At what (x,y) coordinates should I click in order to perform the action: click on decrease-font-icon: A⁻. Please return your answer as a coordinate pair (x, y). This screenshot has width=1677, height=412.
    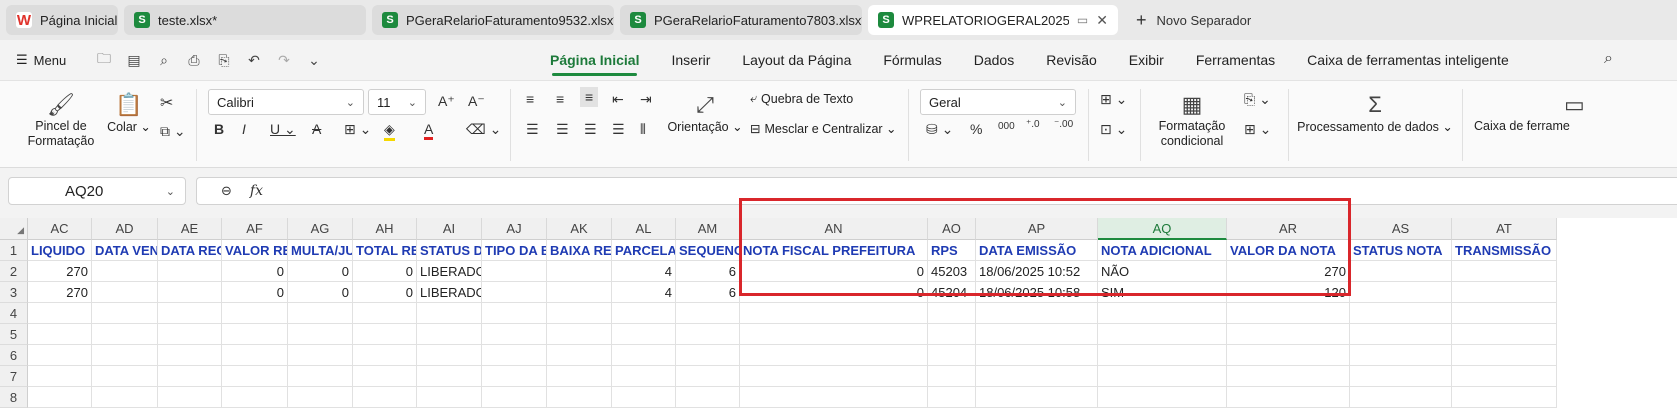
    Looking at the image, I should click on (476, 101).